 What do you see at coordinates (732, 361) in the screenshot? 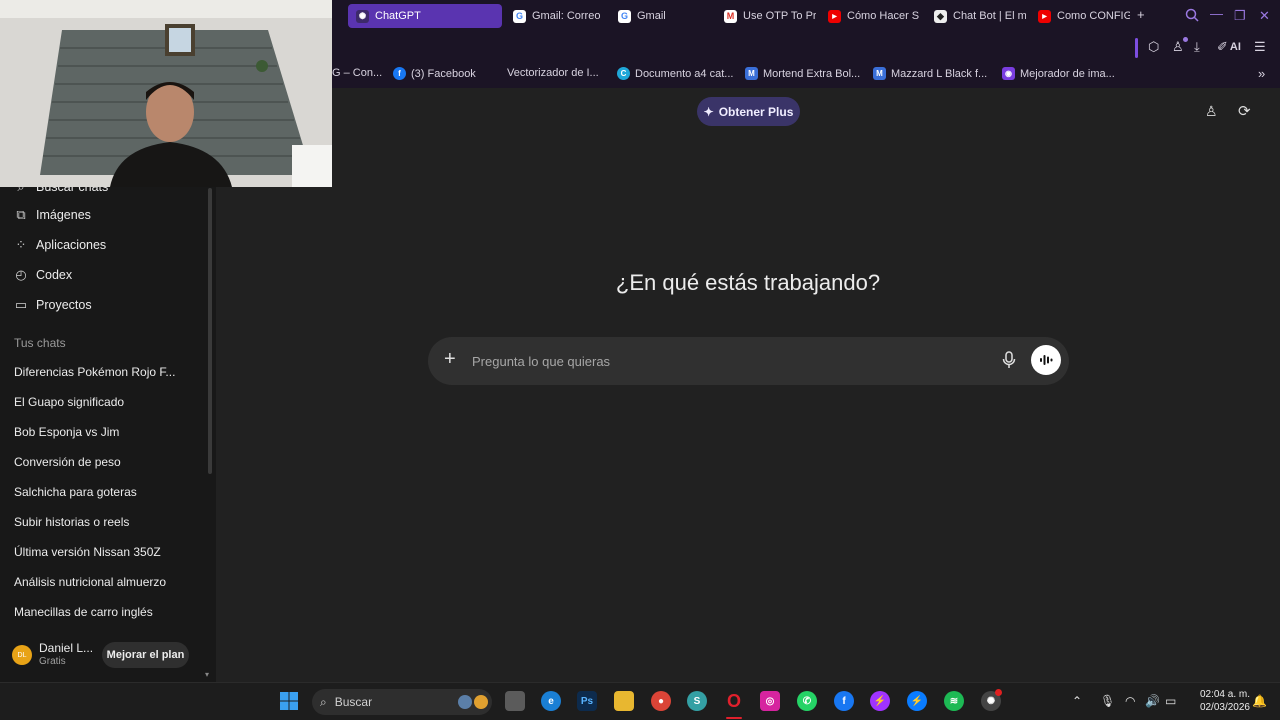
I see `prompt-input` at bounding box center [732, 361].